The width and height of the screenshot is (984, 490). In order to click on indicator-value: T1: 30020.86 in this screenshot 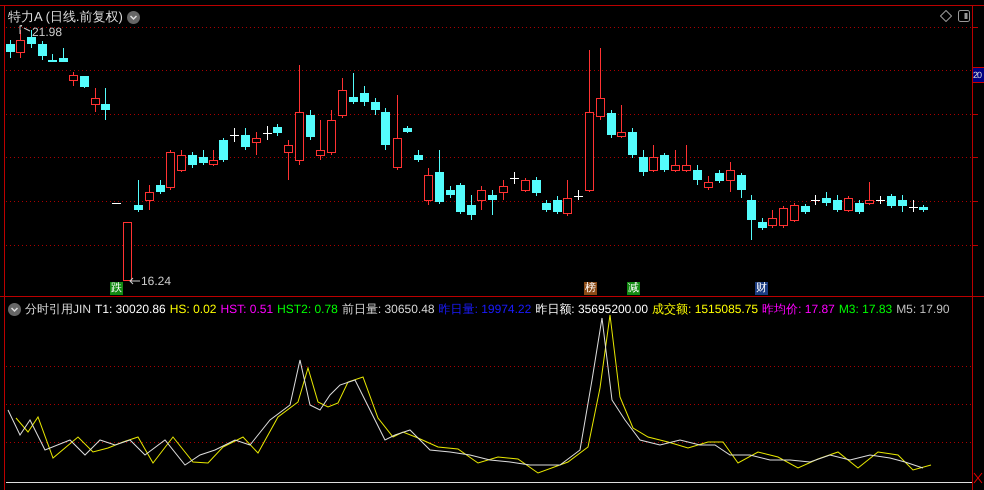, I will do `click(130, 309)`.